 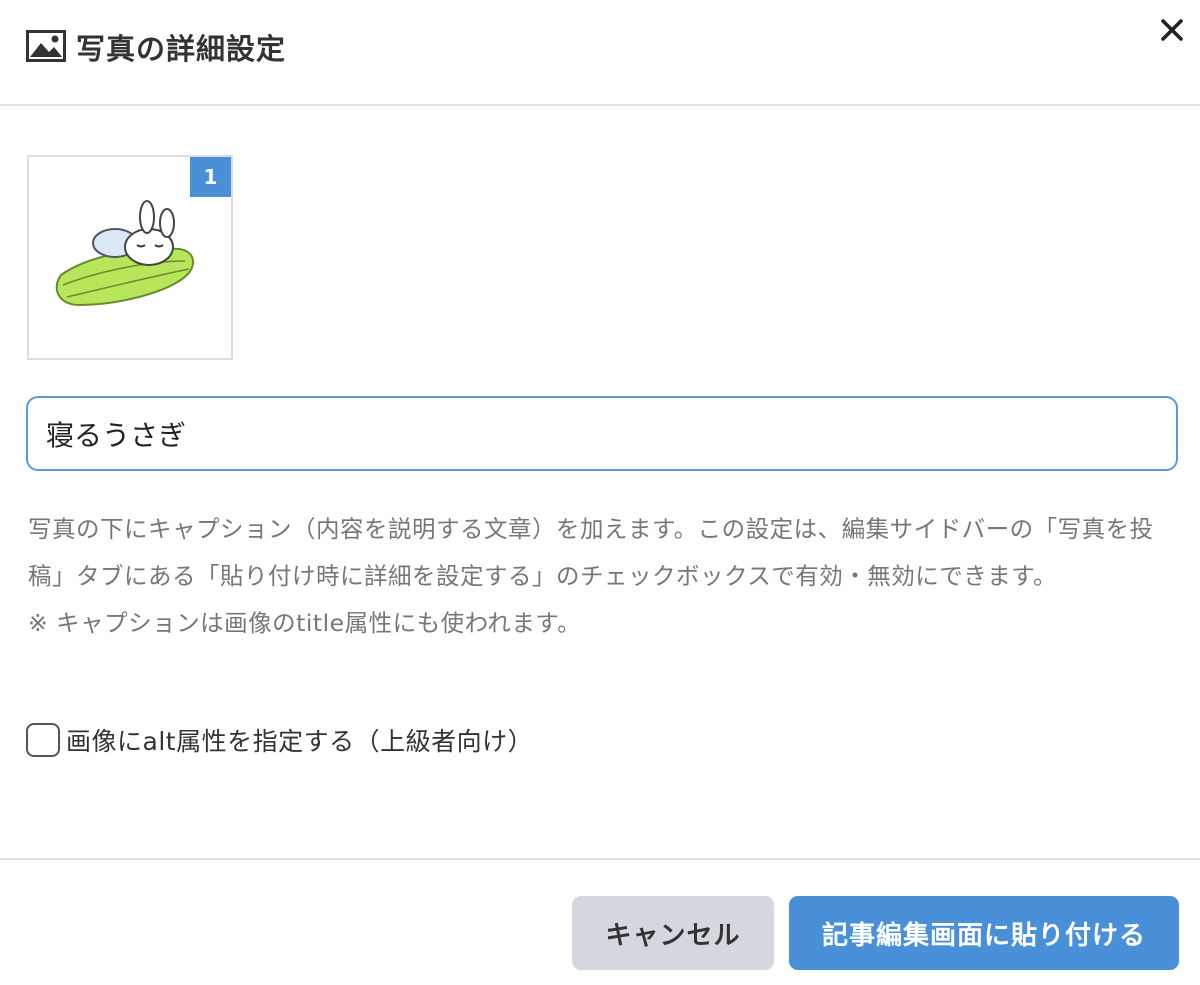 I want to click on close-button, so click(x=1172, y=30).